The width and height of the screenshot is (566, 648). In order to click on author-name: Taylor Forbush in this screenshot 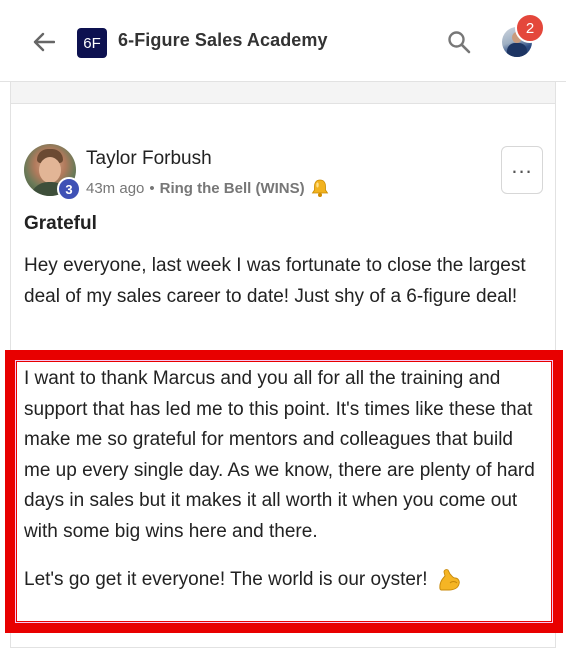, I will do `click(149, 159)`.